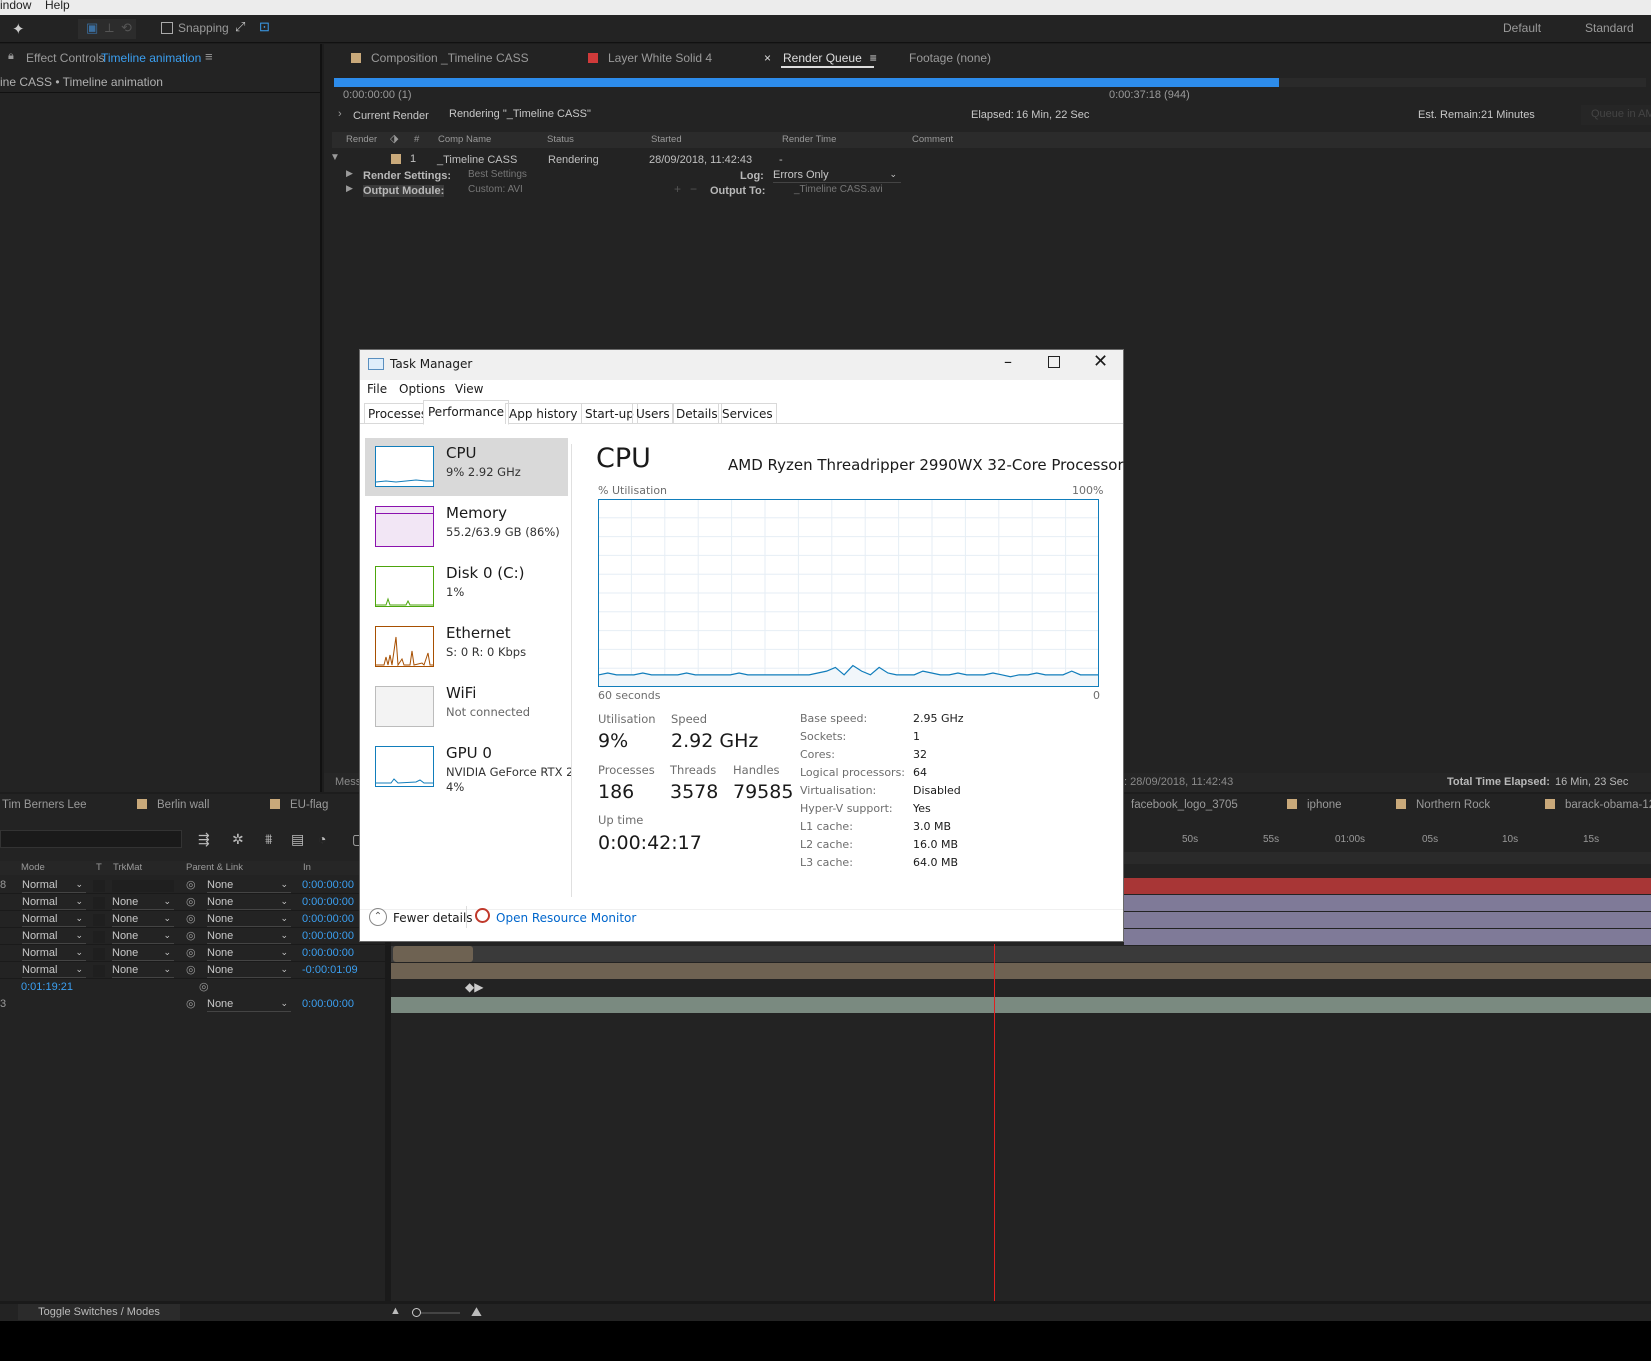  I want to click on pin-icon: ✦, so click(18, 29).